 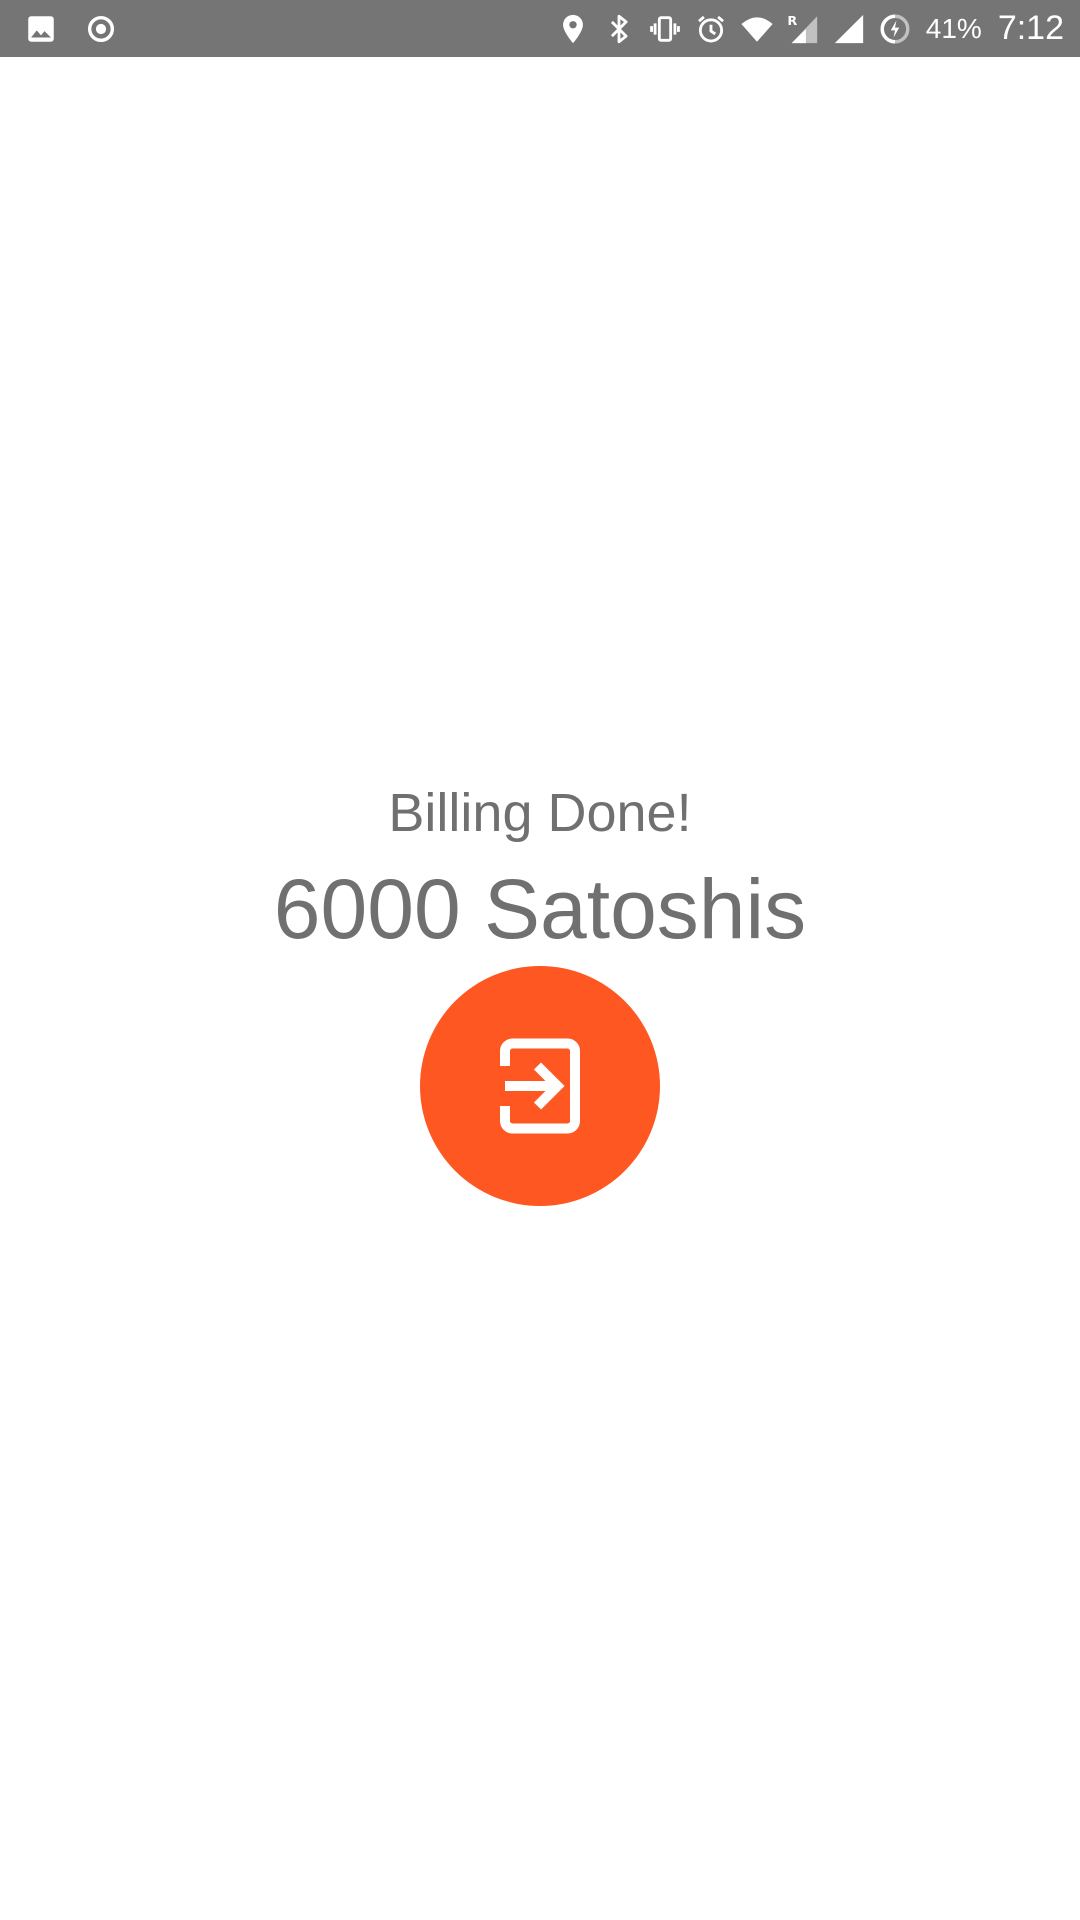 I want to click on billing-title: Billing Done!, so click(x=540, y=813).